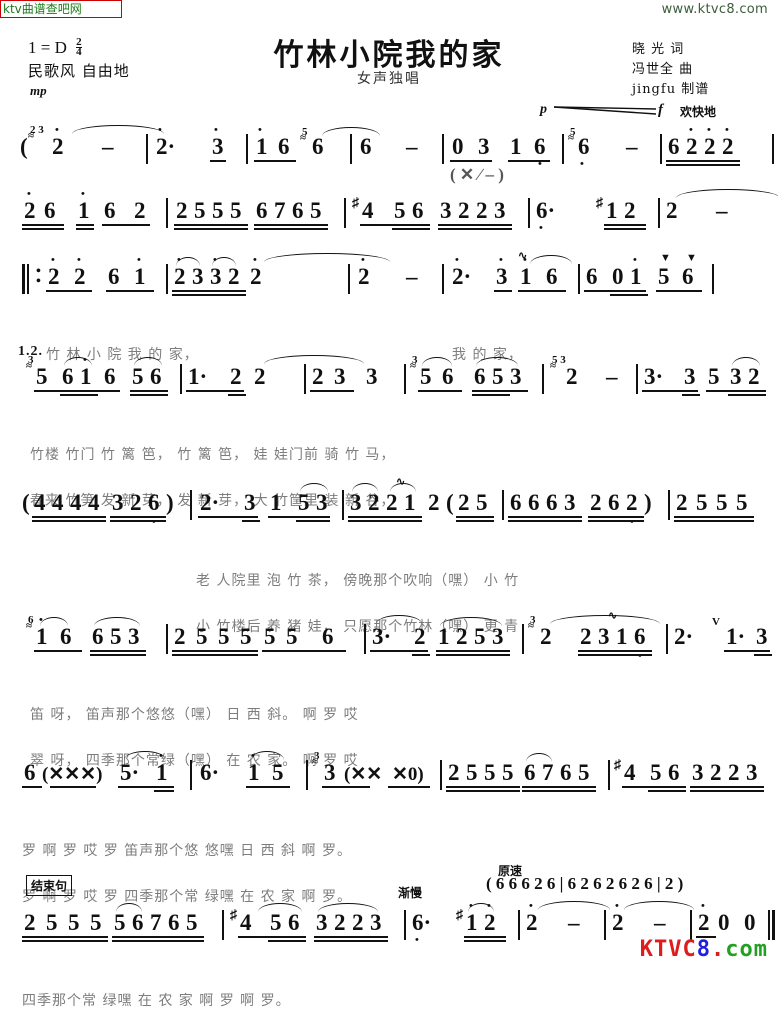  I want to click on lyric-row-verse1: 竹楼 竹门 竹 篱 笆， 竹 篱 笆， 娃 娃门前 骑 竹 马，, so click(389, 455).